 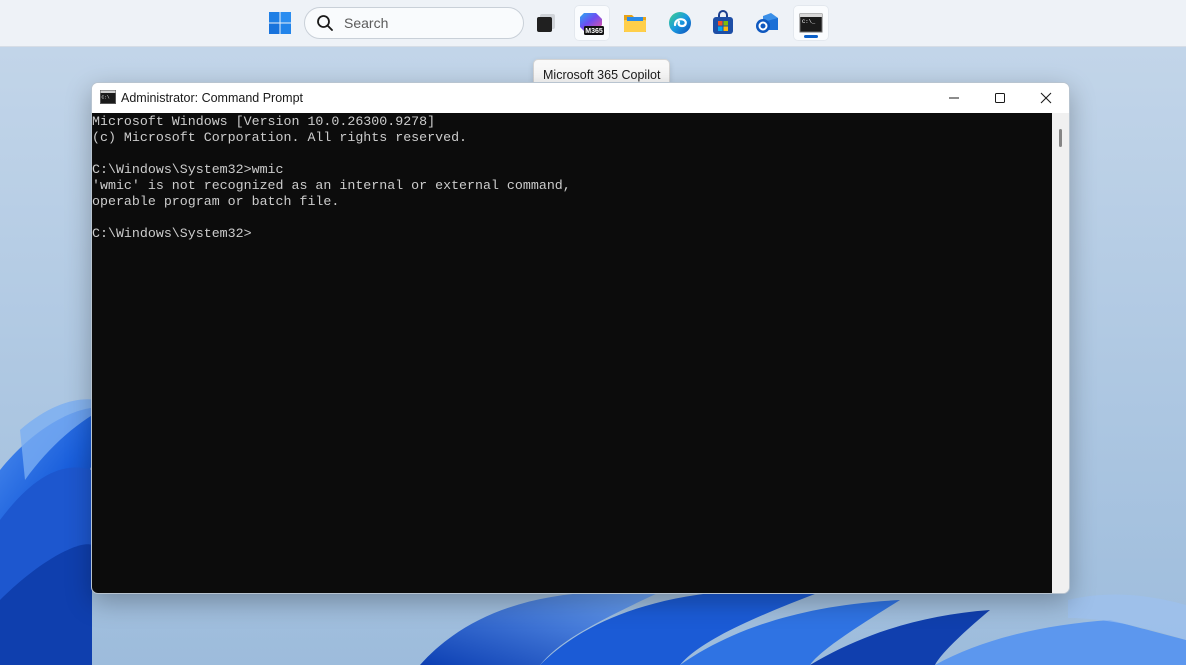 I want to click on search-icon, so click(x=325, y=23).